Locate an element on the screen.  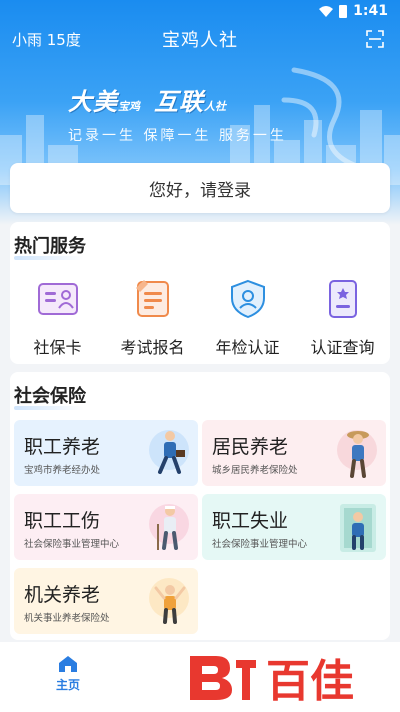
service-certificate-query: 认证查询 is located at coordinates (342, 318).